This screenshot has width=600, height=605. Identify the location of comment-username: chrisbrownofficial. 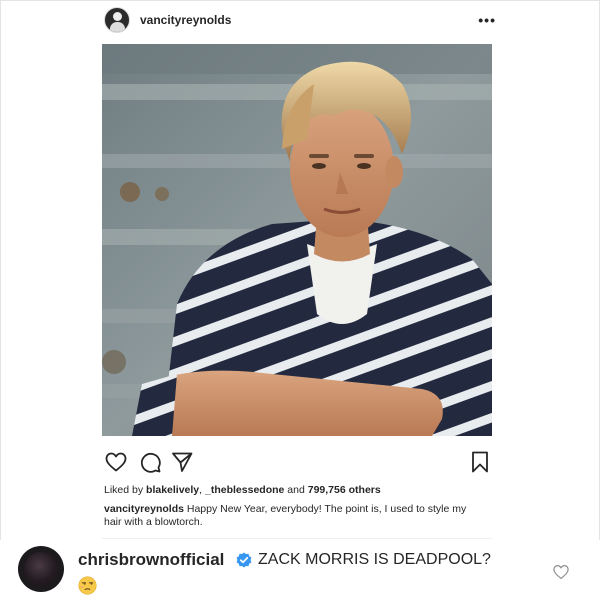
(151, 560).